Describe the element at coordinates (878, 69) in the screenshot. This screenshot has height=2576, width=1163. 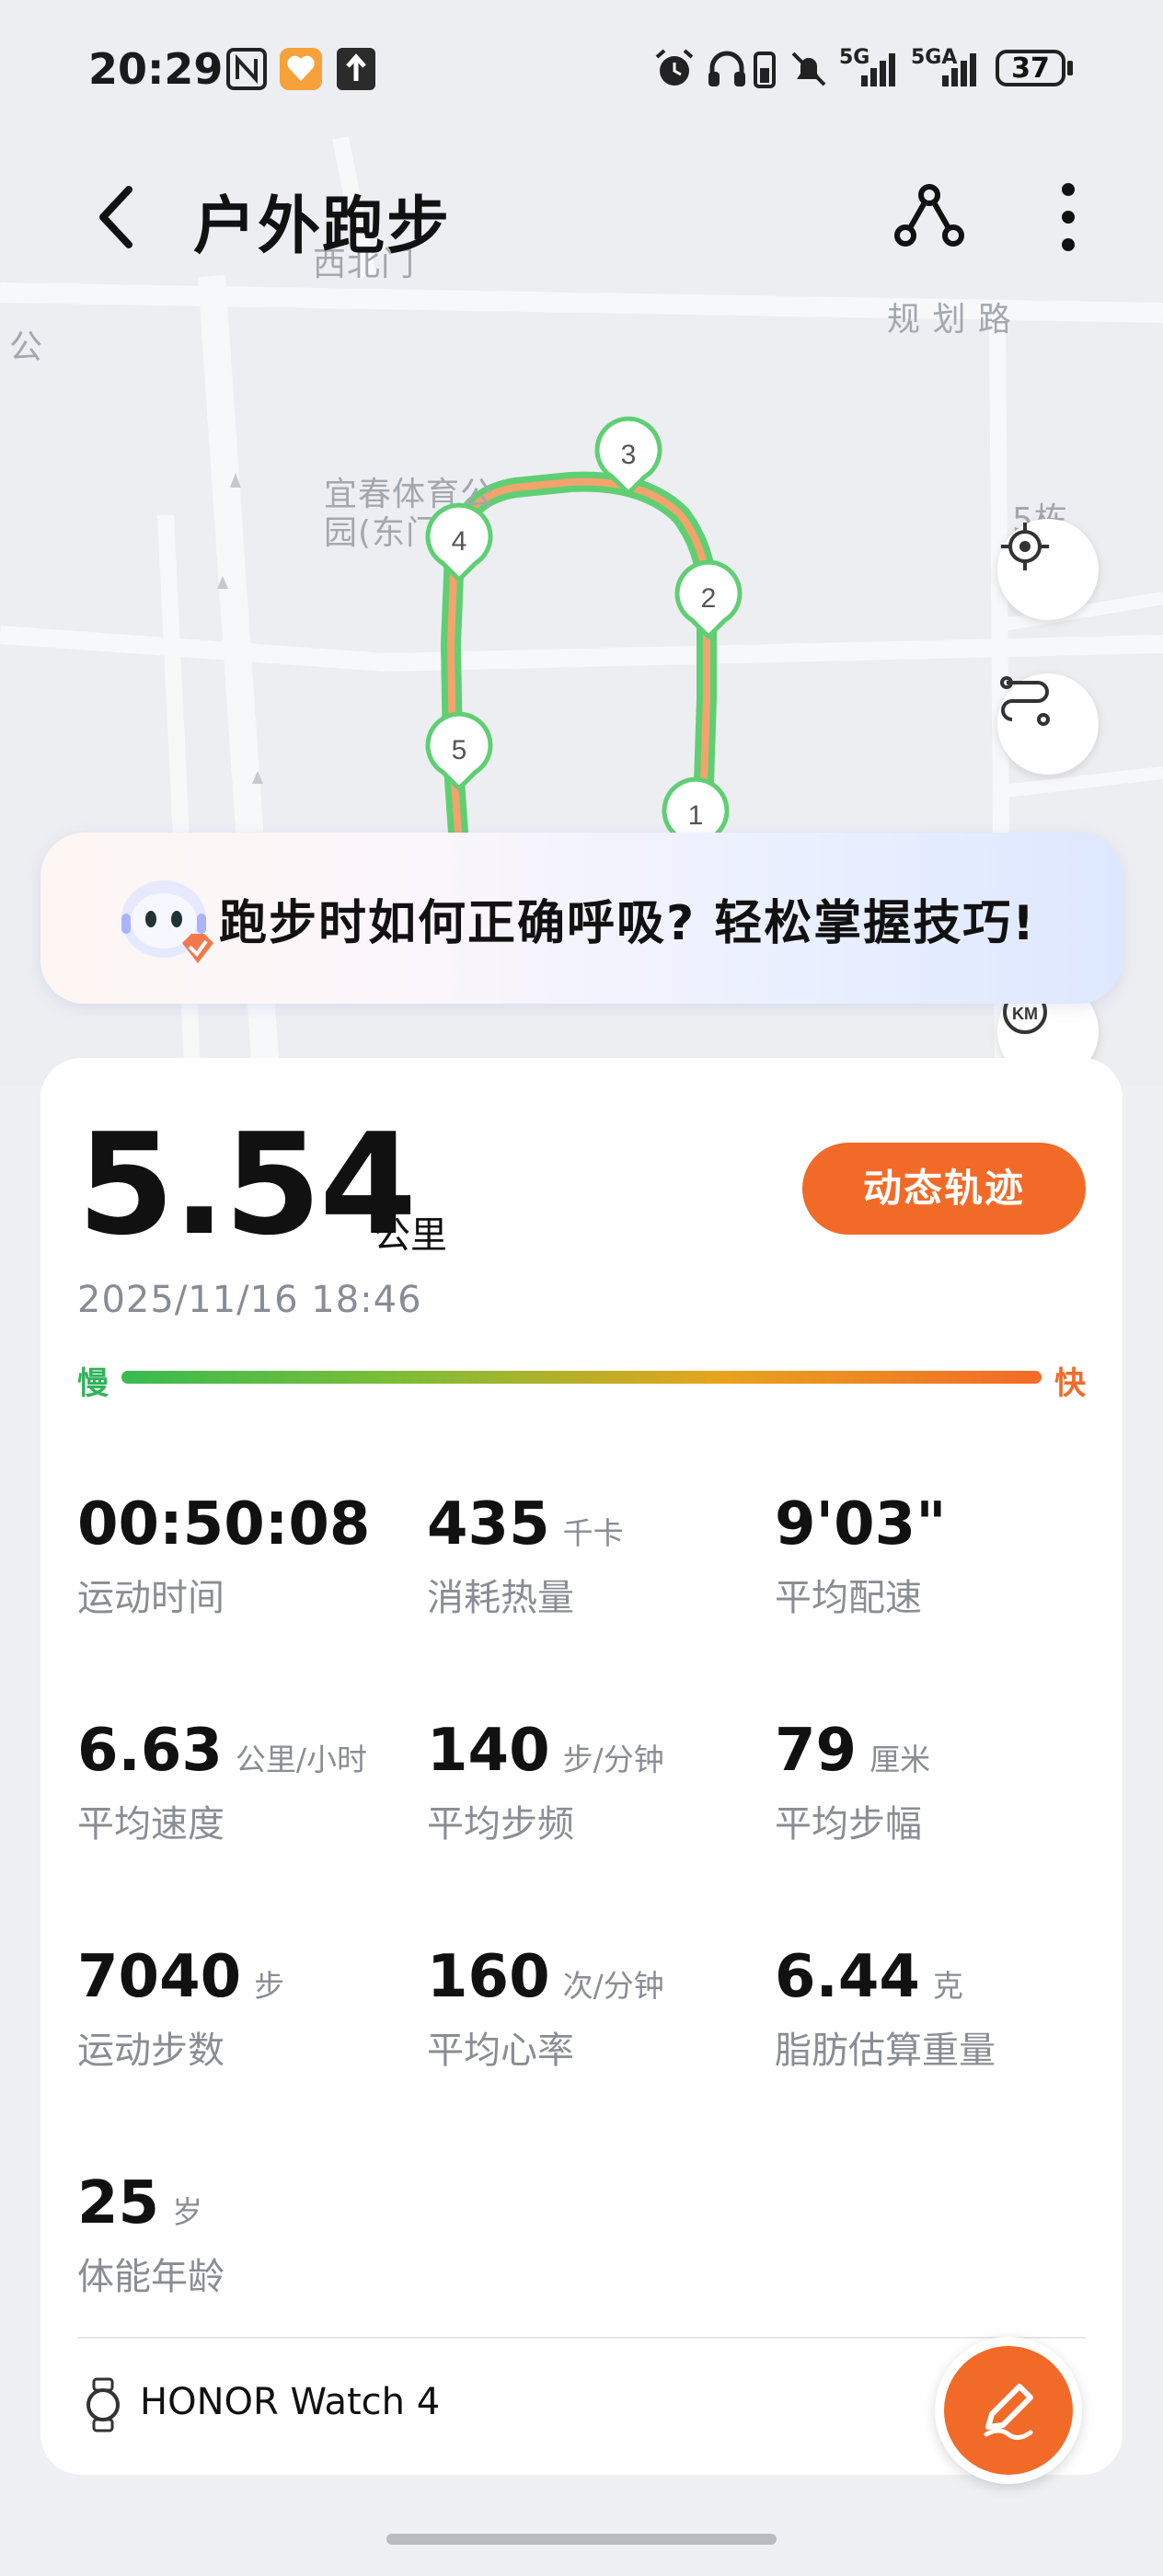
I see `signal-icon` at that location.